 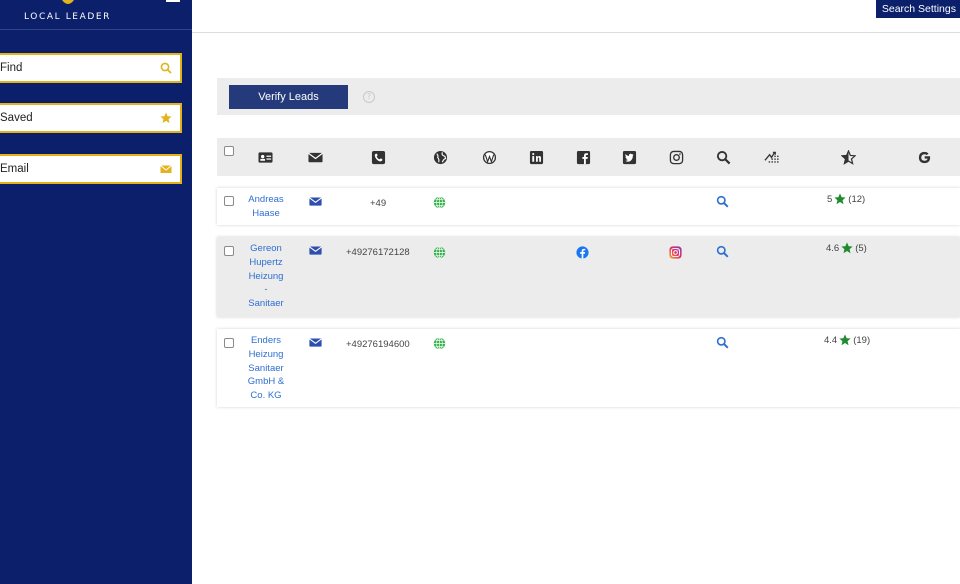 I want to click on table-row: Andreas Haase +49 5 (12), so click(x=588, y=206).